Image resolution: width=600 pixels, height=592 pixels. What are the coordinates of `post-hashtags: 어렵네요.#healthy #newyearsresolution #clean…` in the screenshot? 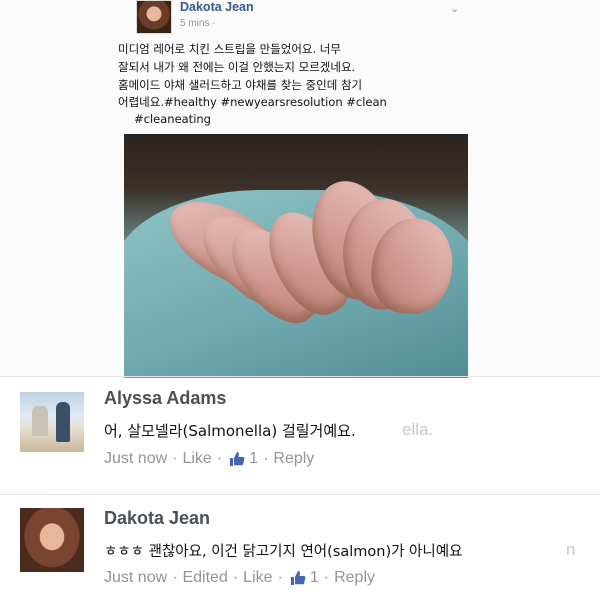 It's located at (288, 111).